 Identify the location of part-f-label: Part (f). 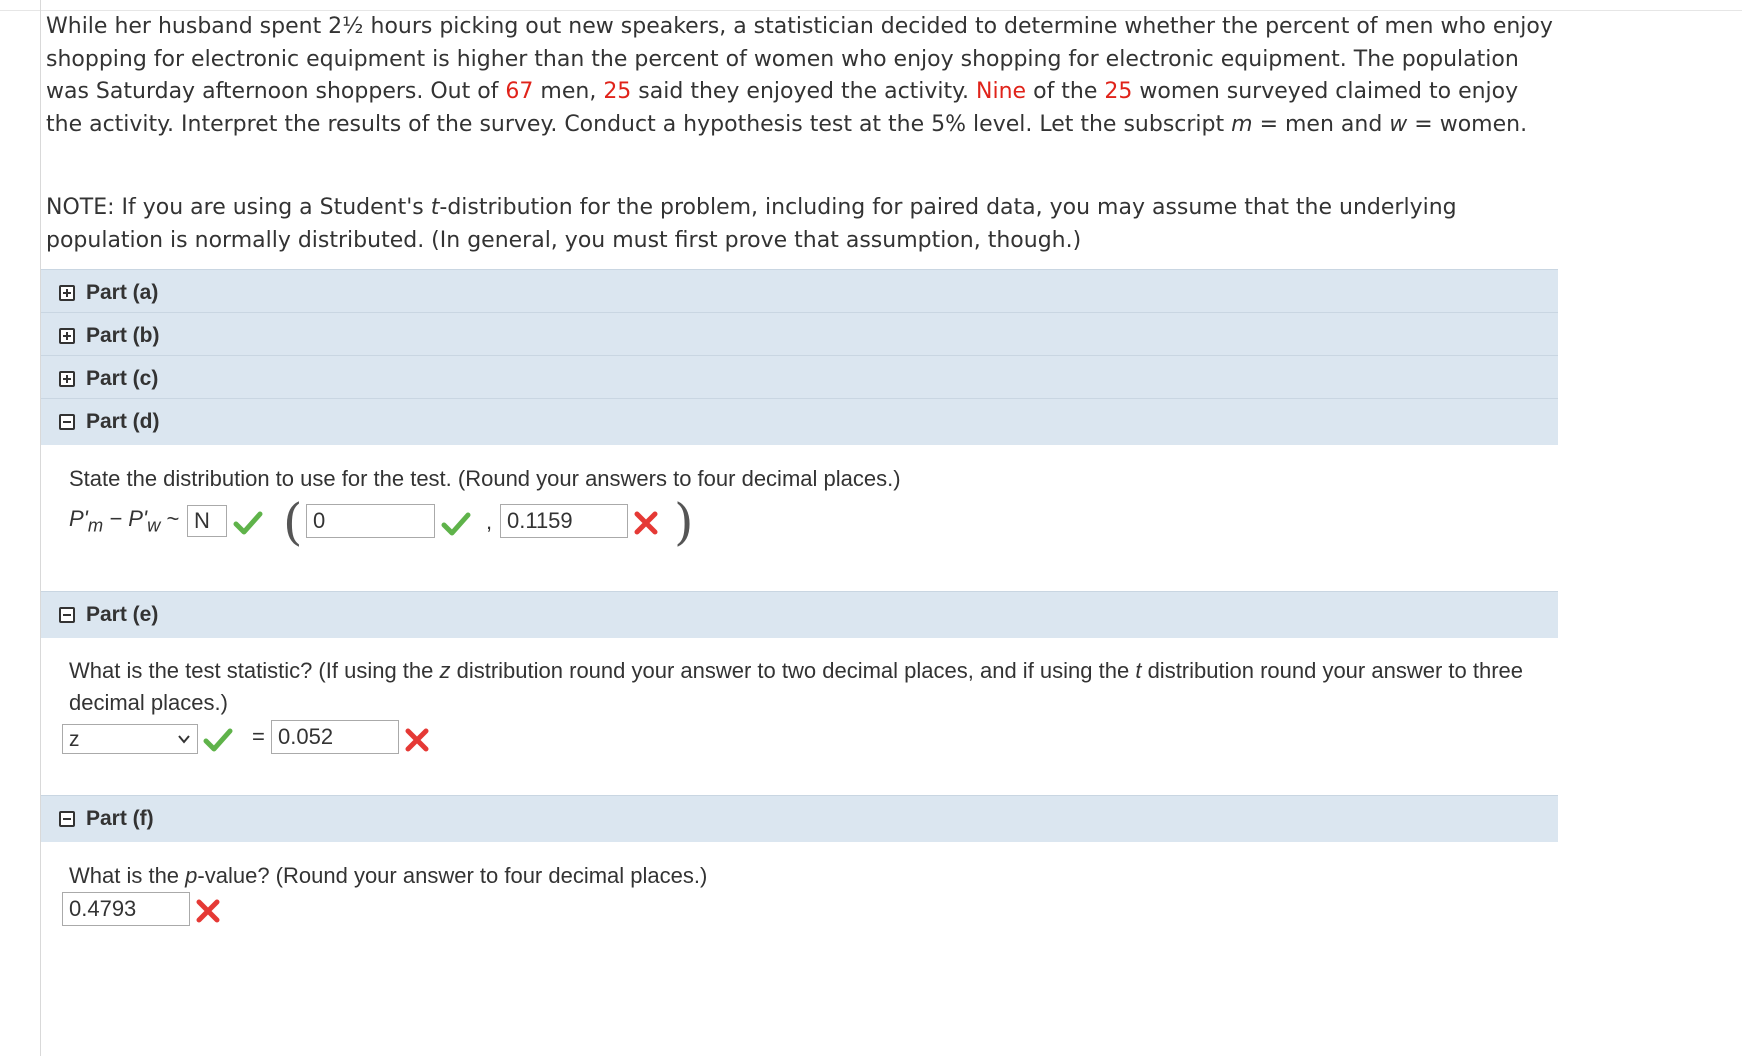
(120, 818).